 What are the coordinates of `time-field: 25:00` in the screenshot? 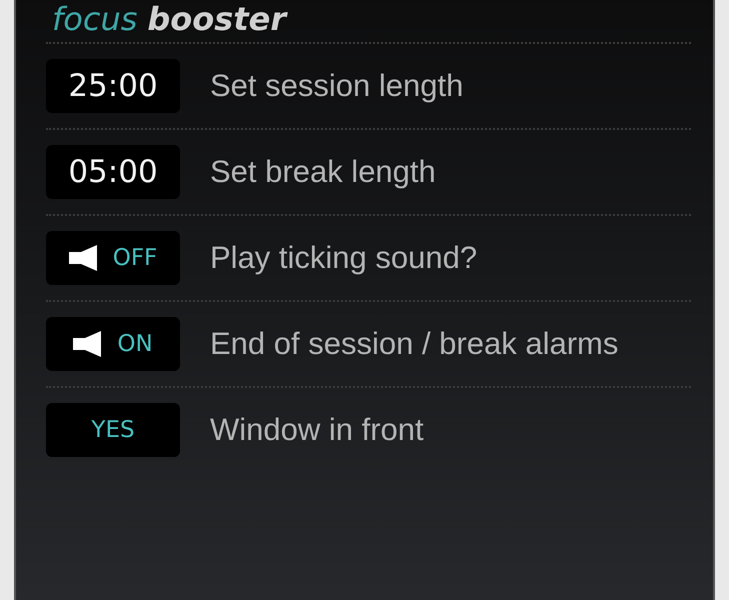 It's located at (113, 86).